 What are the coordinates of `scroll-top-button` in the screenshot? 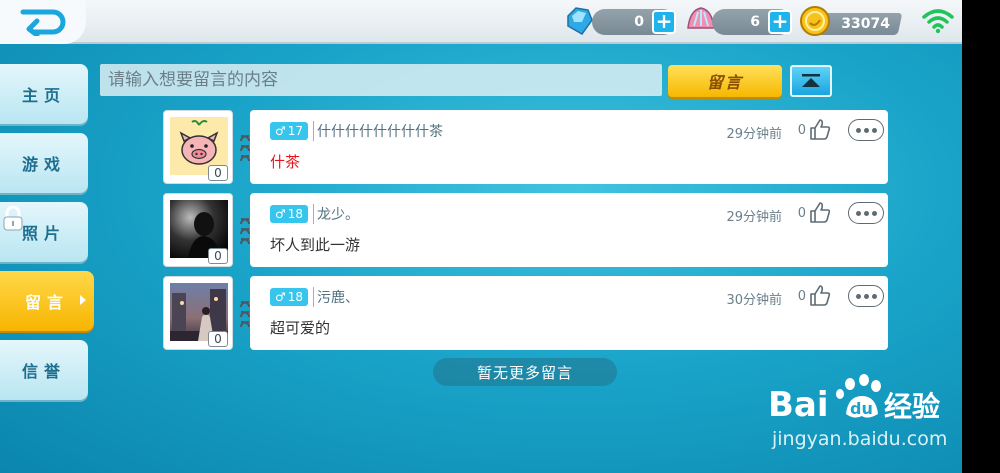 It's located at (811, 81).